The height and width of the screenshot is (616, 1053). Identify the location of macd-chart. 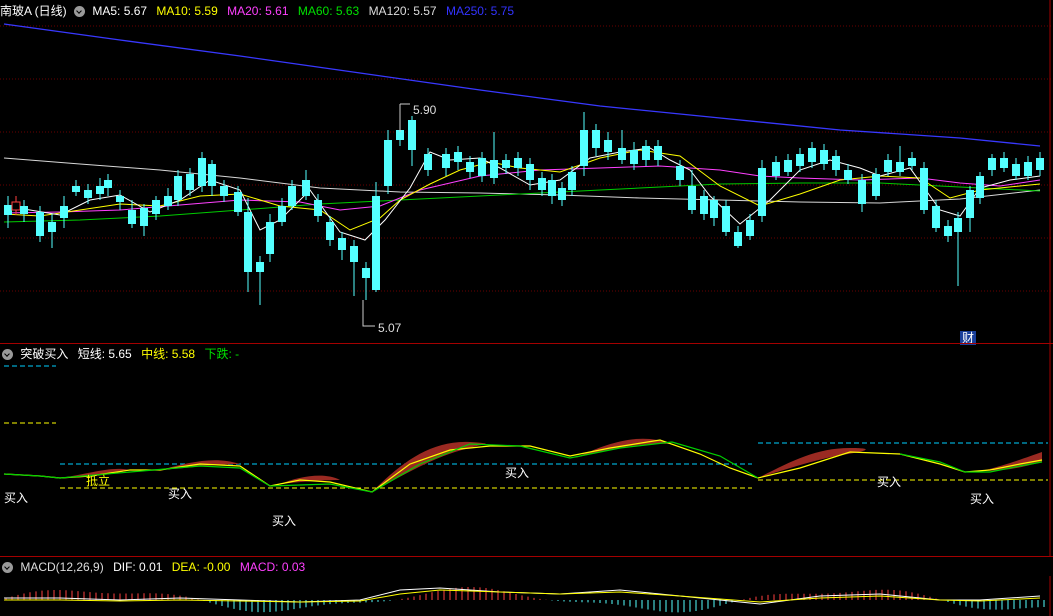
(526, 596).